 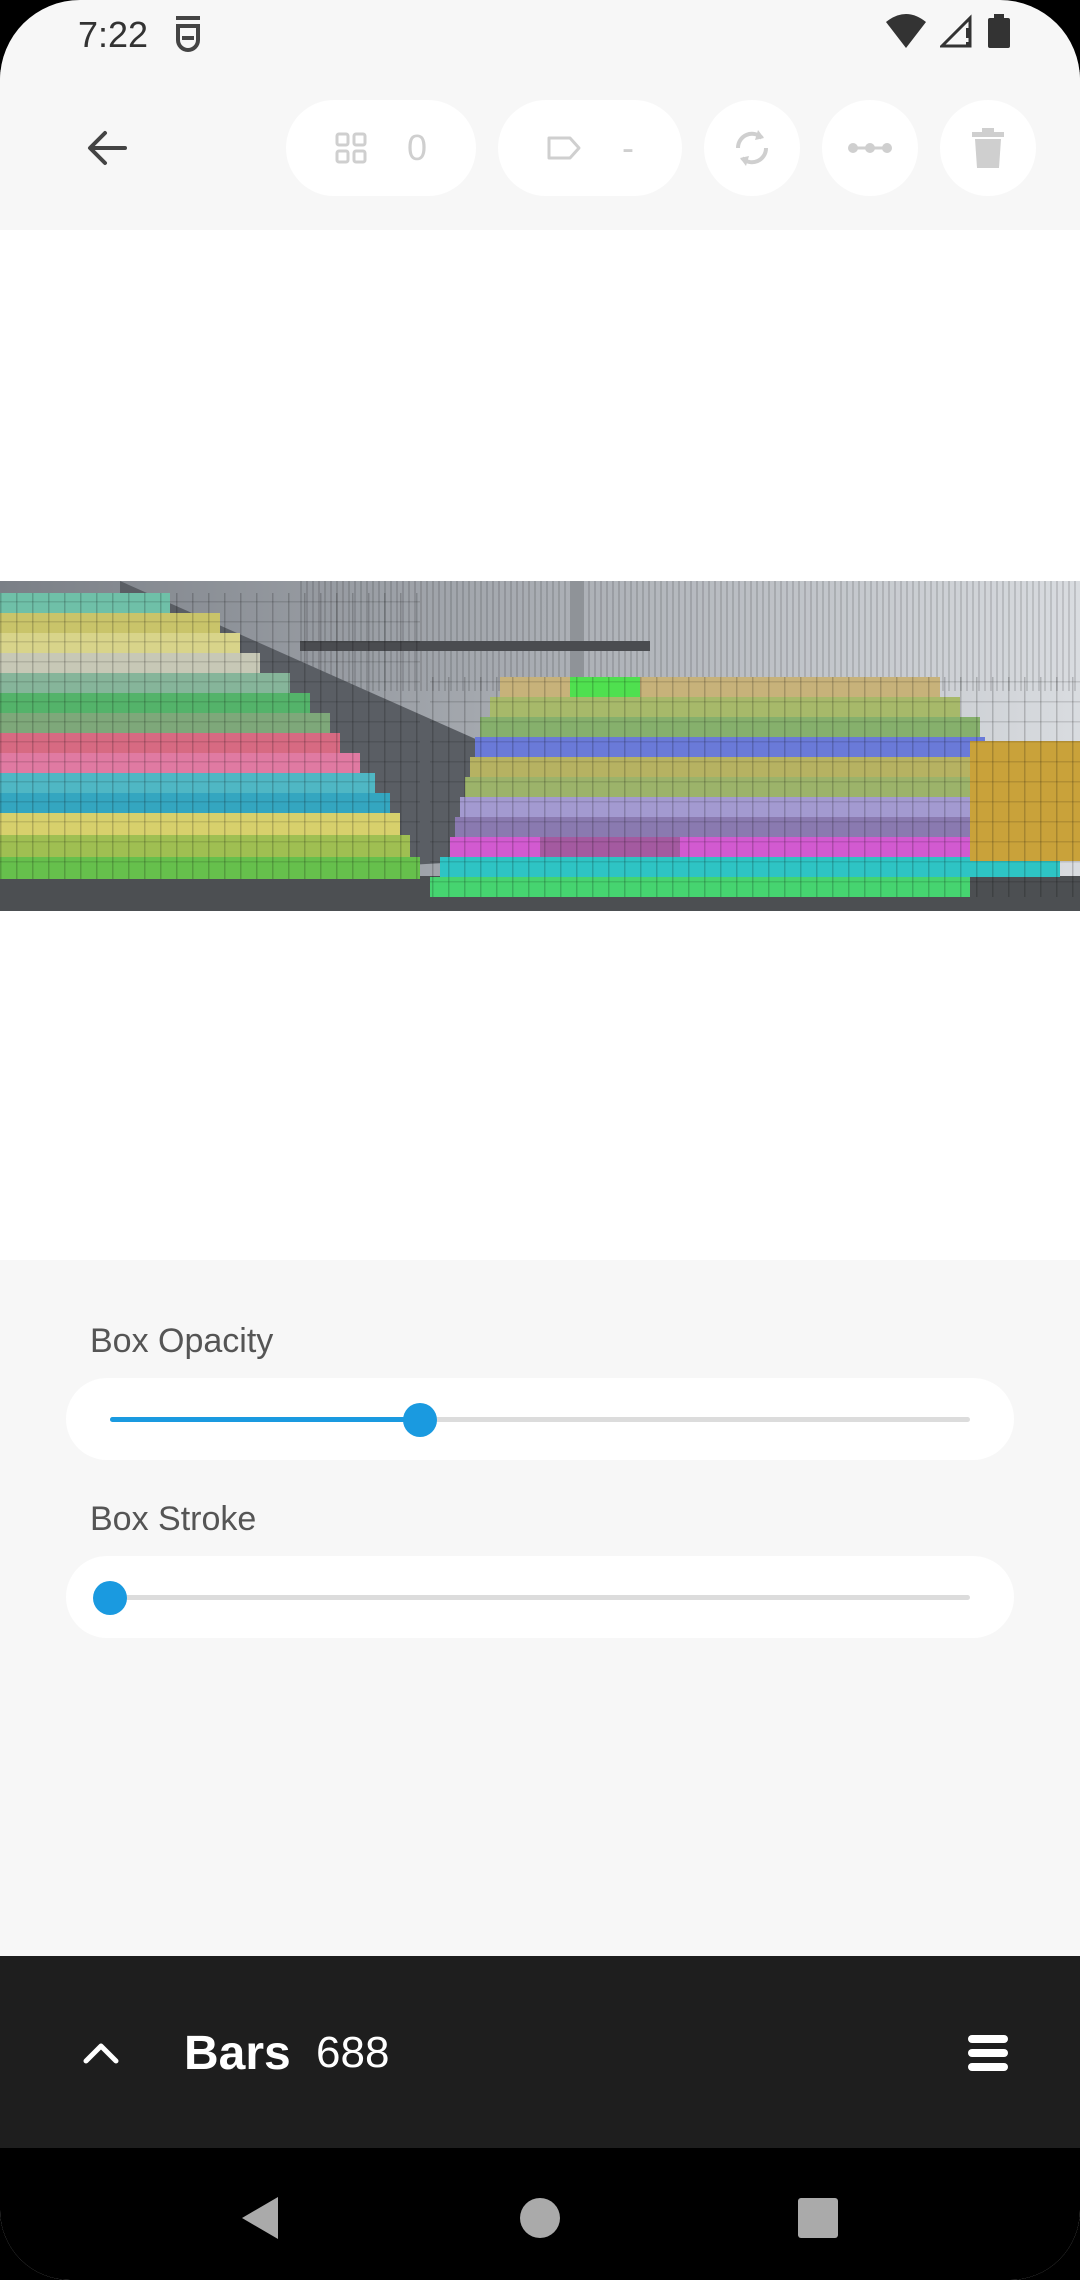 I want to click on class-count: 688, so click(x=353, y=2052).